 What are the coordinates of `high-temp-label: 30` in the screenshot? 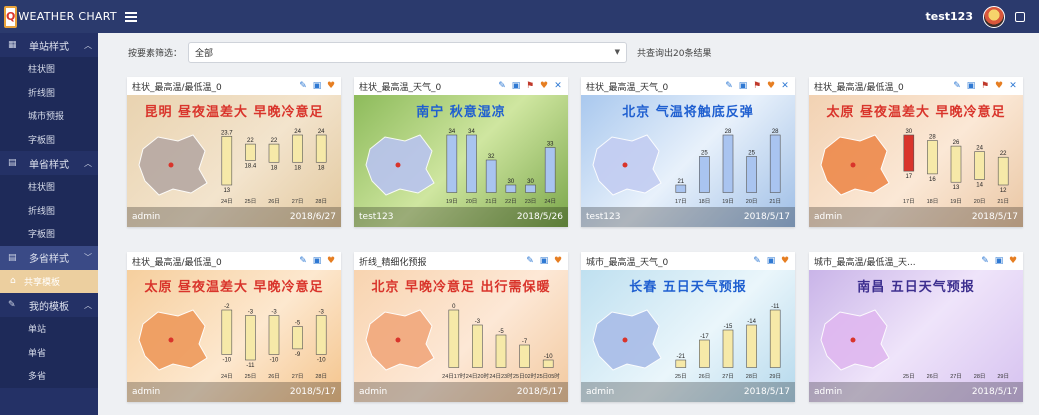 It's located at (510, 182).